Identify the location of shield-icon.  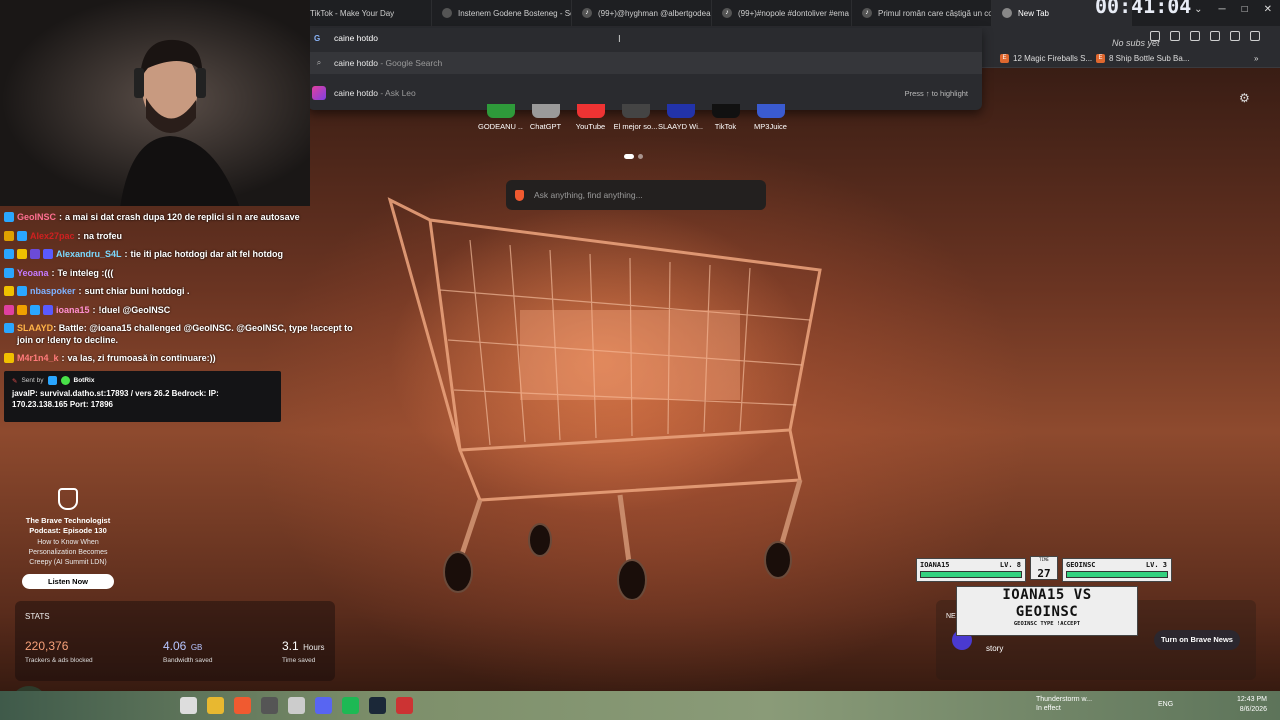
(1235, 36).